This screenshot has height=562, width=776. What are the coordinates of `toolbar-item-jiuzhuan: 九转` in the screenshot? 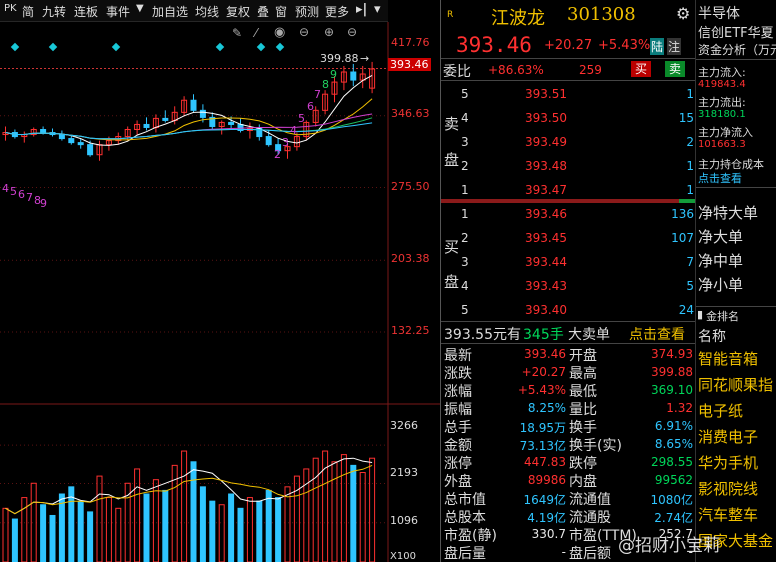 It's located at (54, 11).